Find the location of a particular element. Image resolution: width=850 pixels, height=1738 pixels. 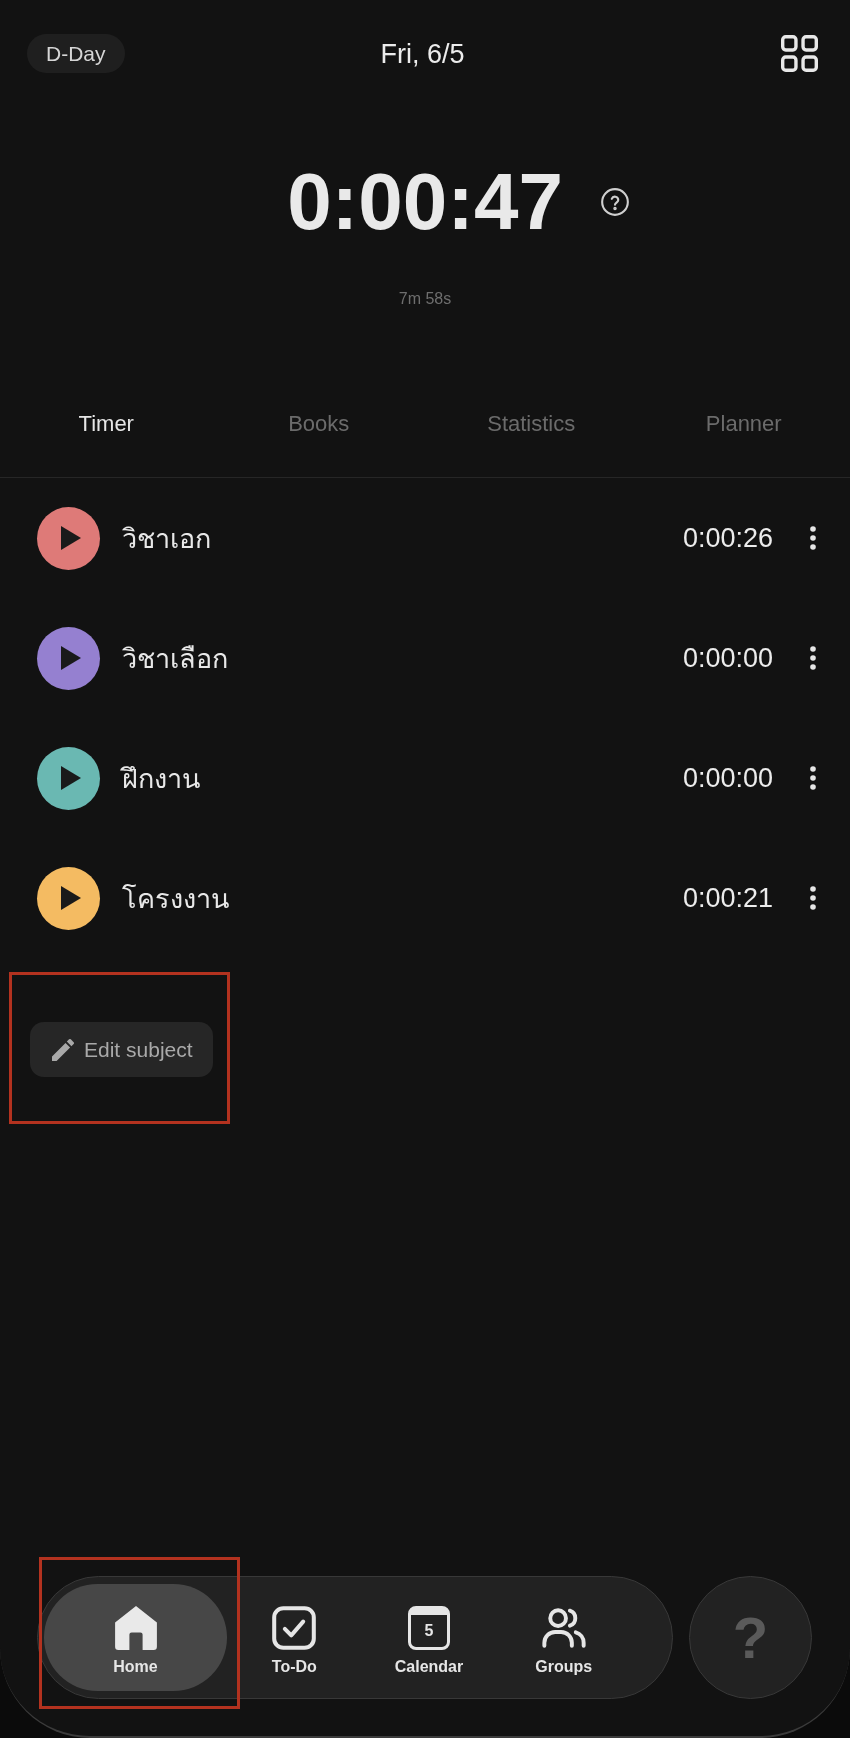

tab: Books is located at coordinates (318, 436).